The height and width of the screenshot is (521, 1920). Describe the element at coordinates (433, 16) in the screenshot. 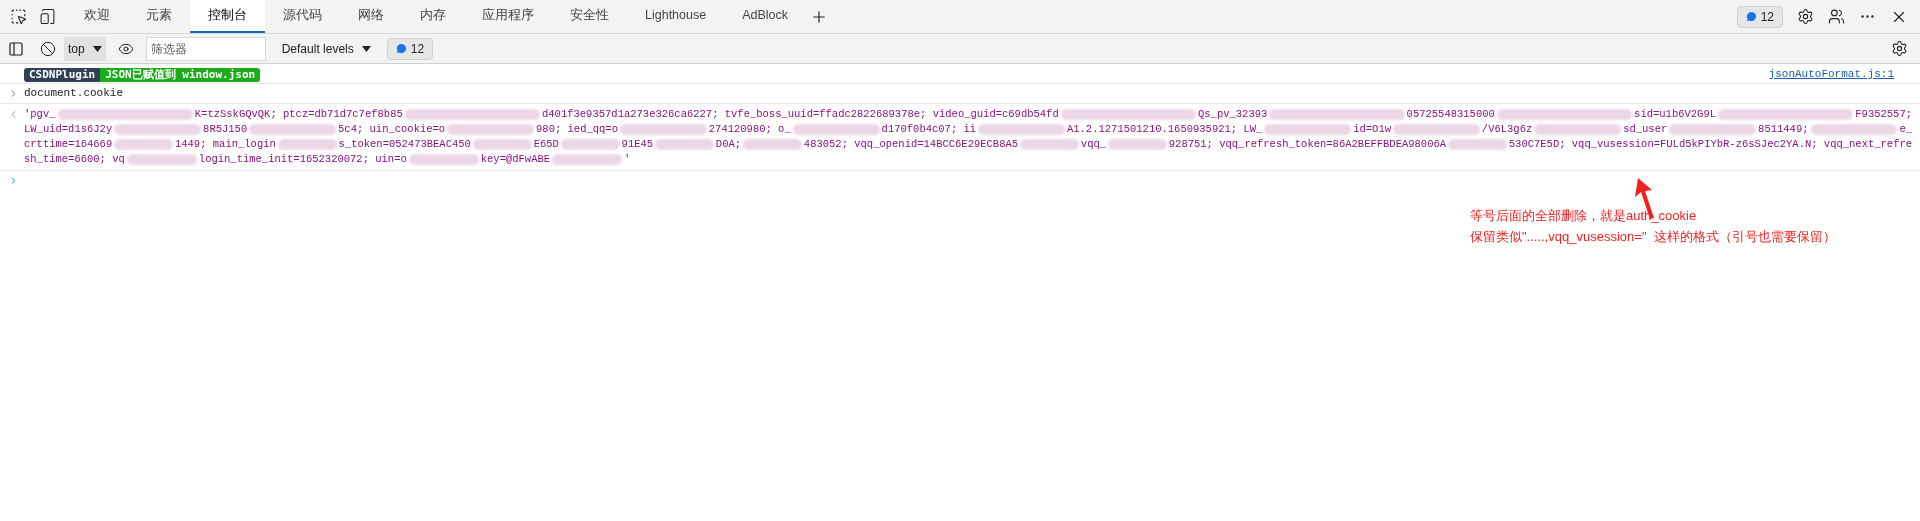

I see `panel-tab: 内存` at that location.